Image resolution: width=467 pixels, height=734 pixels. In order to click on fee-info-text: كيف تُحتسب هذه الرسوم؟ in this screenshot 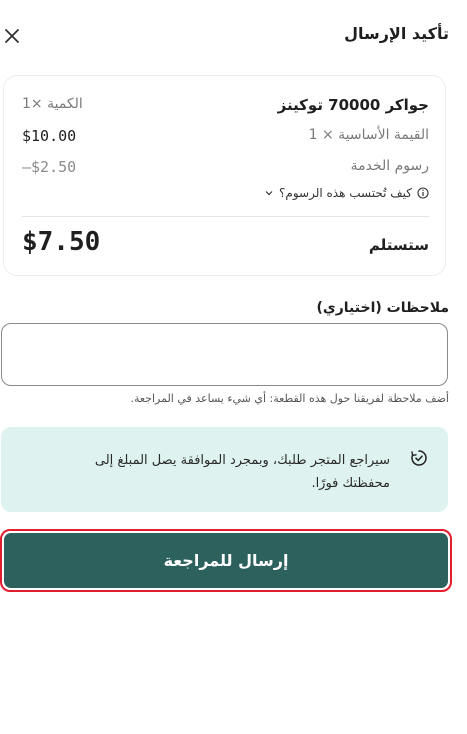, I will do `click(345, 193)`.